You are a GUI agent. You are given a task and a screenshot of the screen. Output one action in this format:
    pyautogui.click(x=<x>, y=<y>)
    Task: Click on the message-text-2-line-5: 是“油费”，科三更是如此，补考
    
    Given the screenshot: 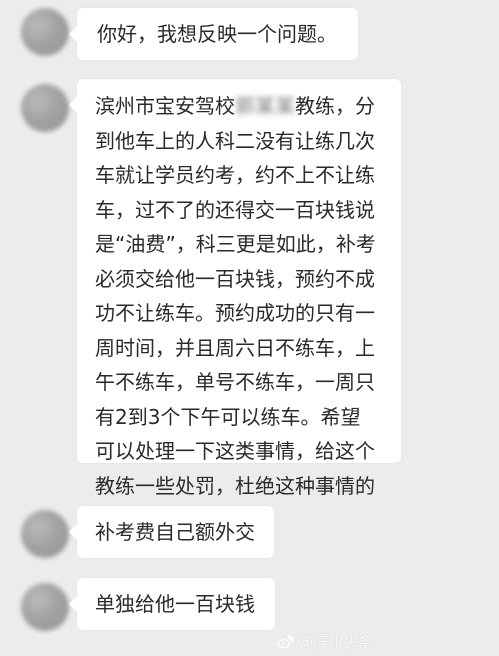 What is the action you would take?
    pyautogui.click(x=235, y=244)
    